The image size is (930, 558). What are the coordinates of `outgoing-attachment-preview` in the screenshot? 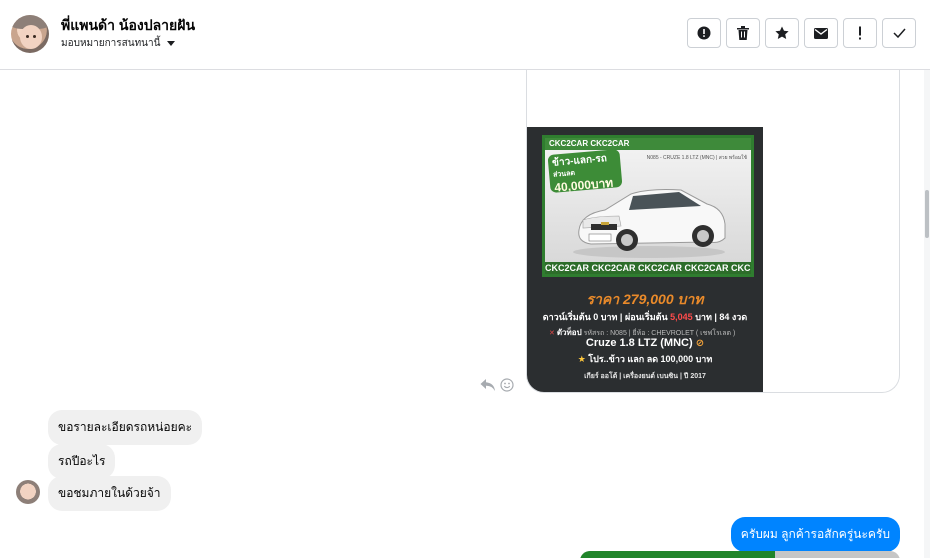 It's located at (740, 554).